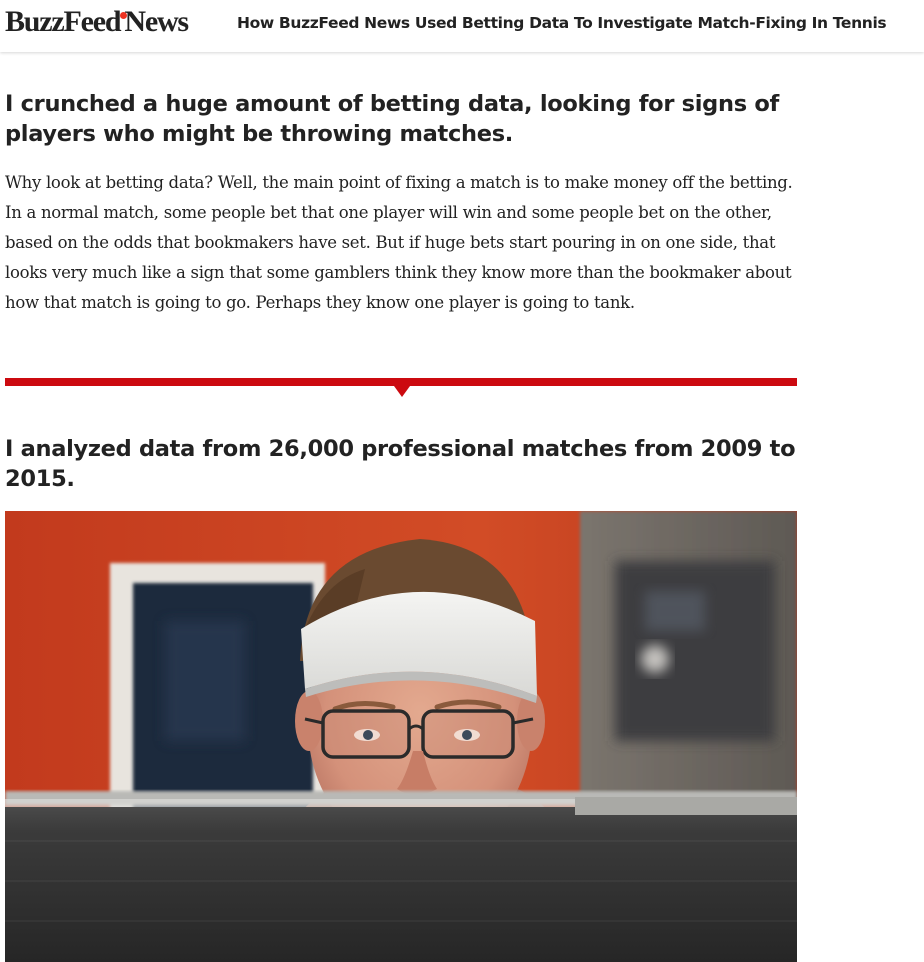  What do you see at coordinates (63, 21) in the screenshot?
I see `logo-buzzfeed-text: BuzzFeed` at bounding box center [63, 21].